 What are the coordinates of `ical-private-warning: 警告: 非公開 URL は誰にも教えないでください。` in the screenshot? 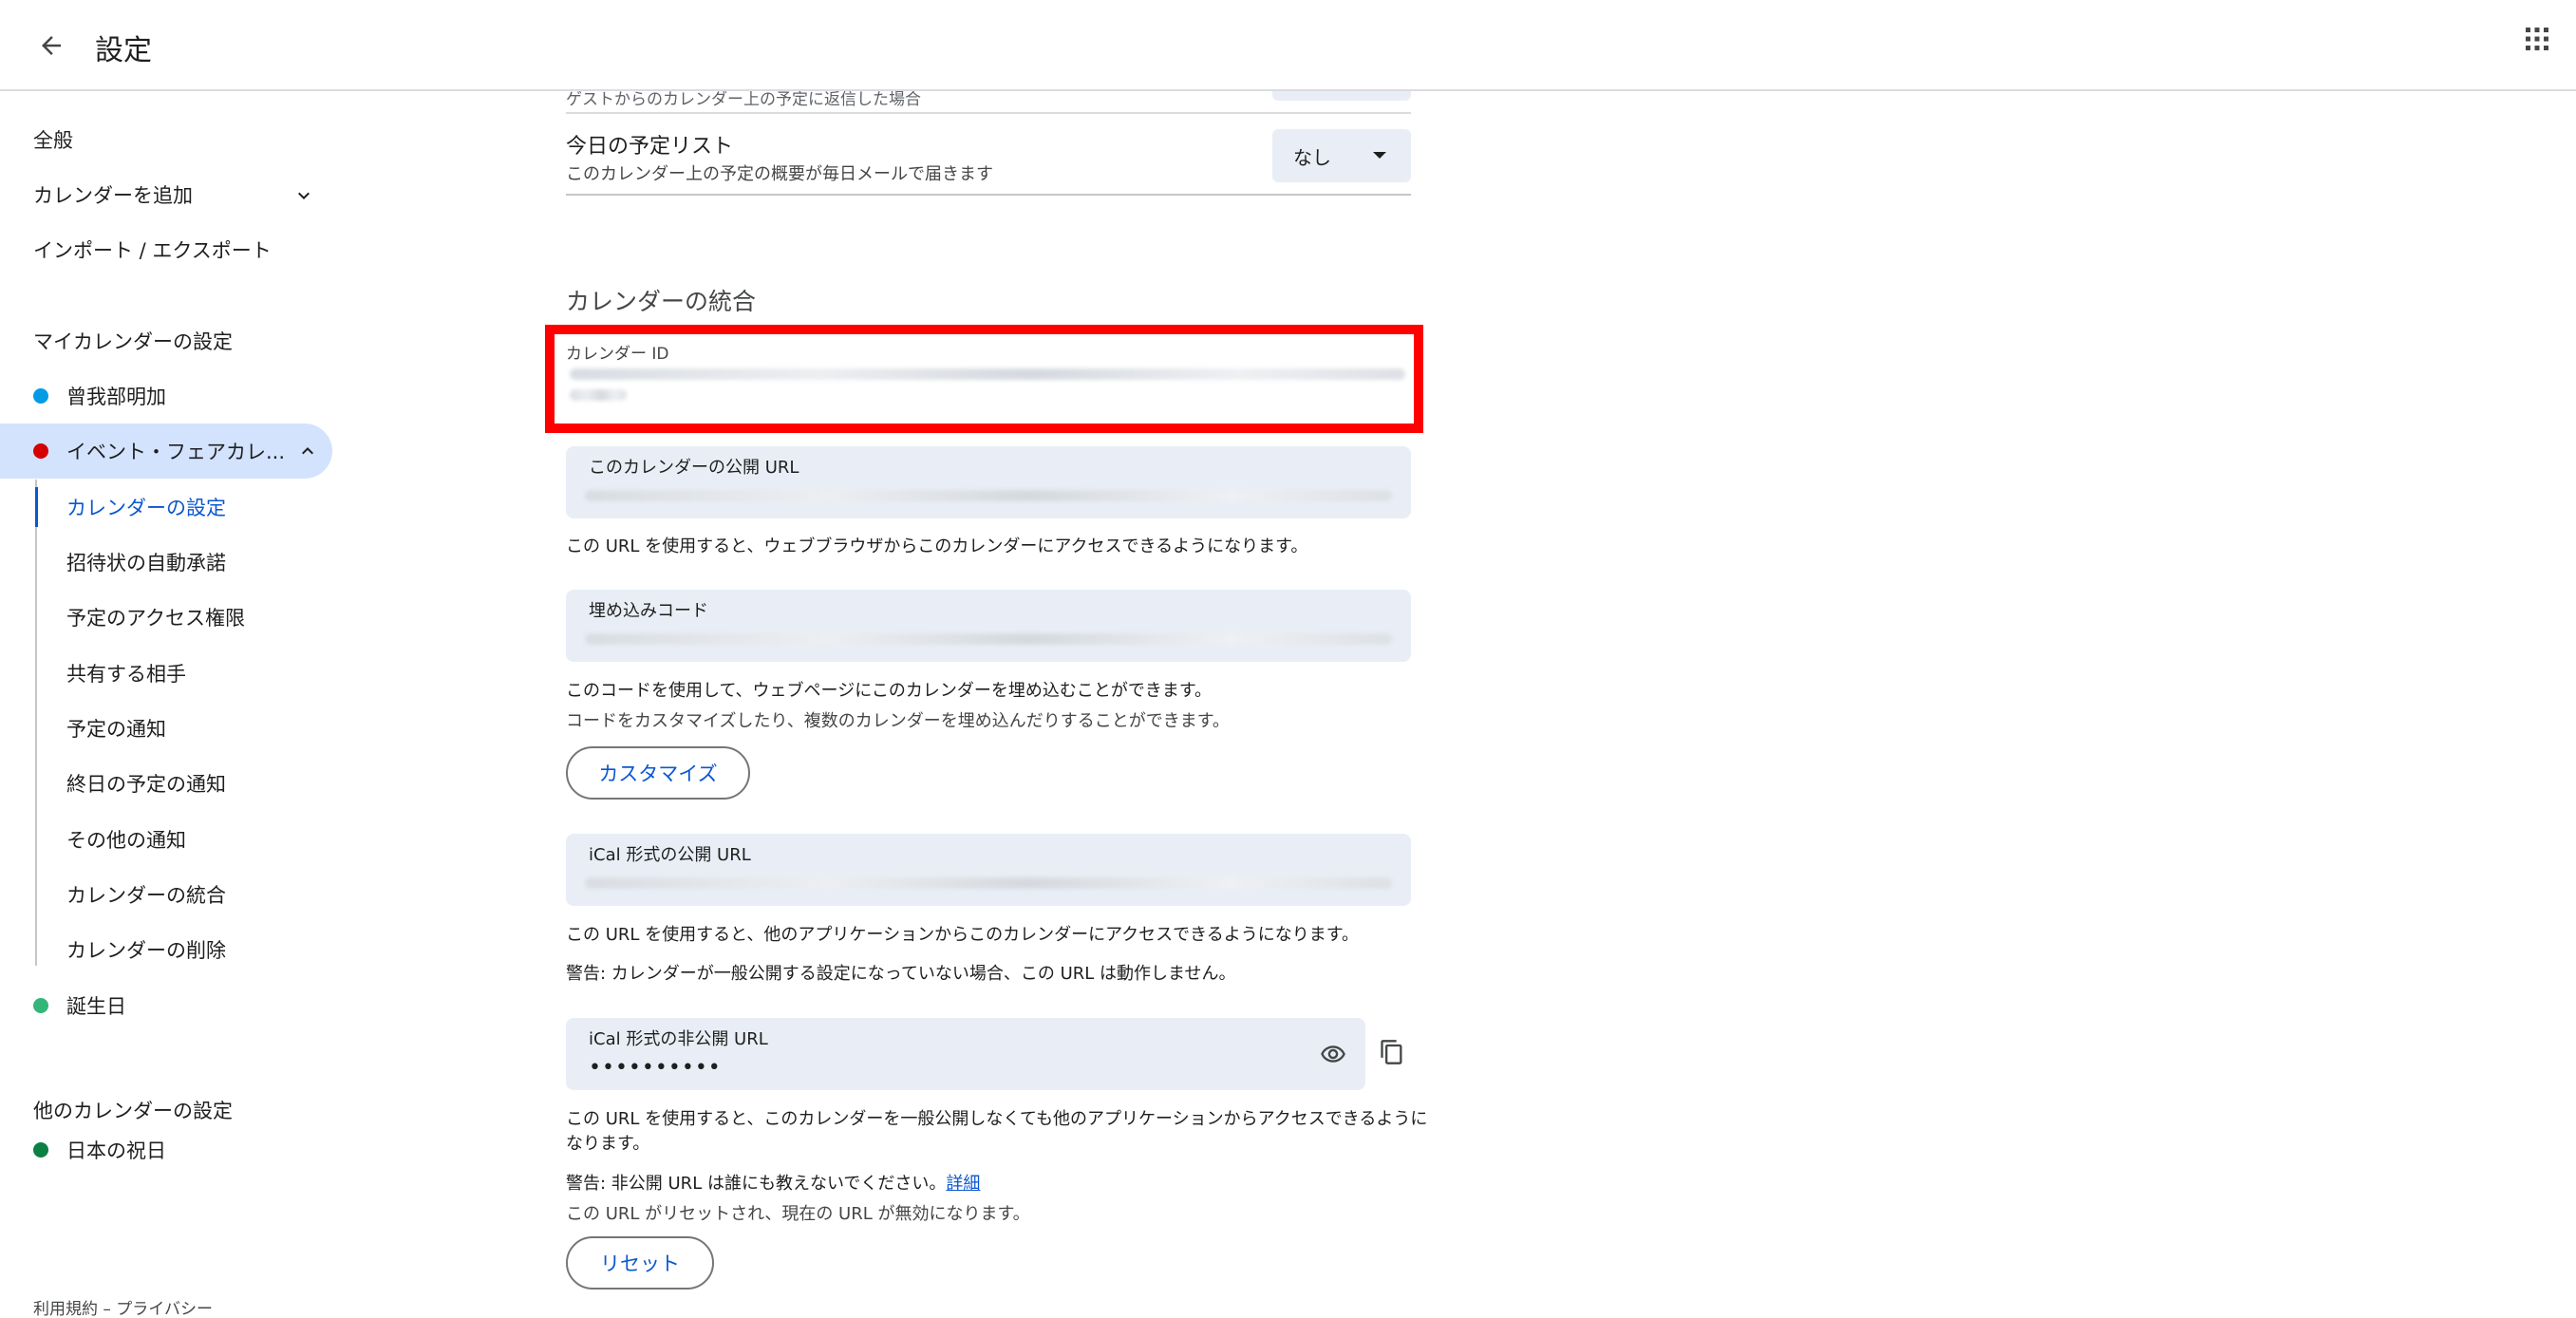 It's located at (756, 1184).